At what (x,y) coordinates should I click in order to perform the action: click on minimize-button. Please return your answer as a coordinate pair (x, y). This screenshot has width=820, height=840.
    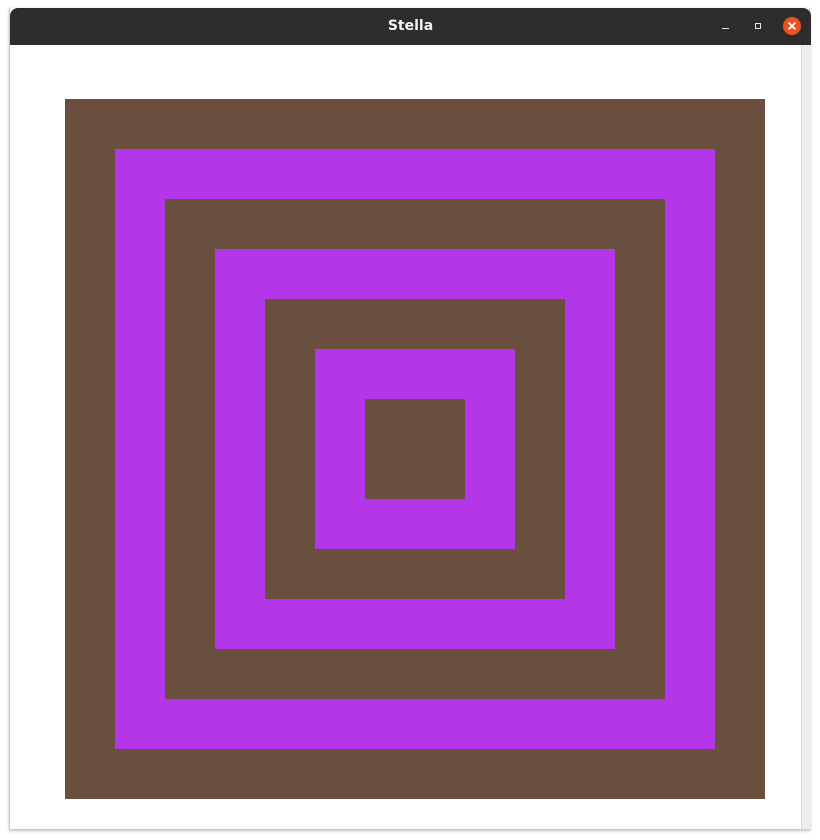
    Looking at the image, I should click on (725, 26).